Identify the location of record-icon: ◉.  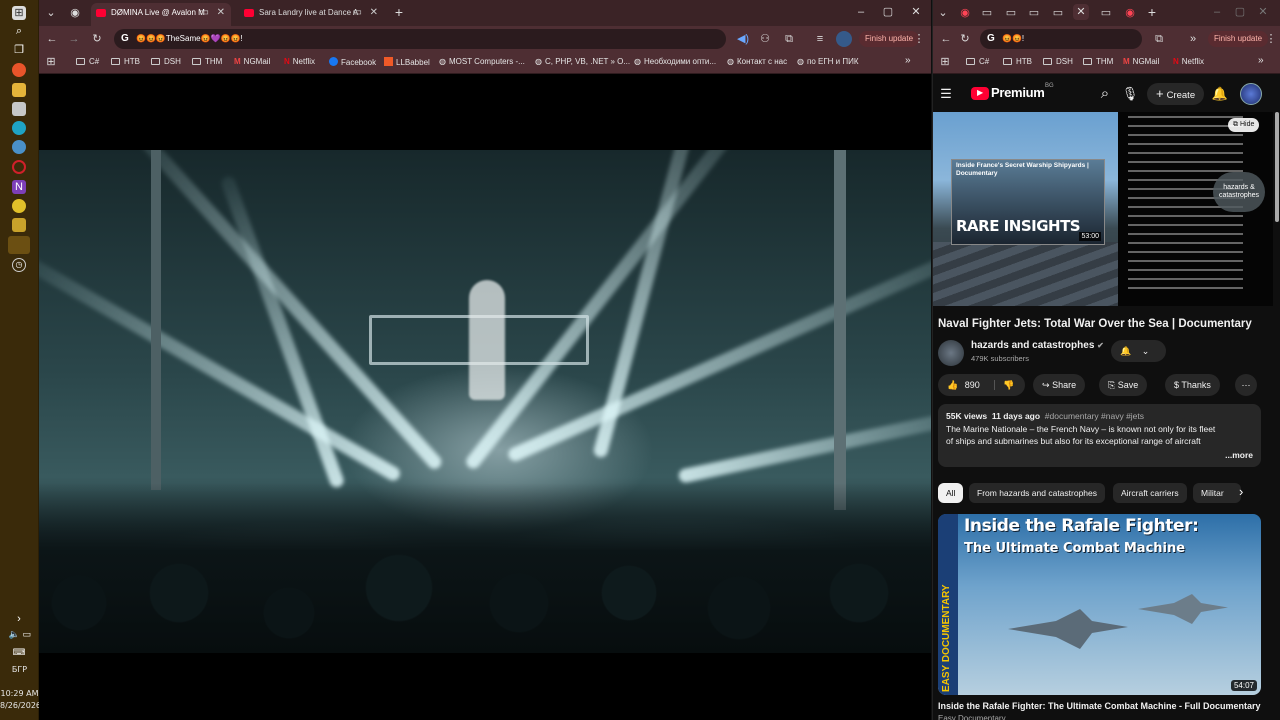
(75, 13).